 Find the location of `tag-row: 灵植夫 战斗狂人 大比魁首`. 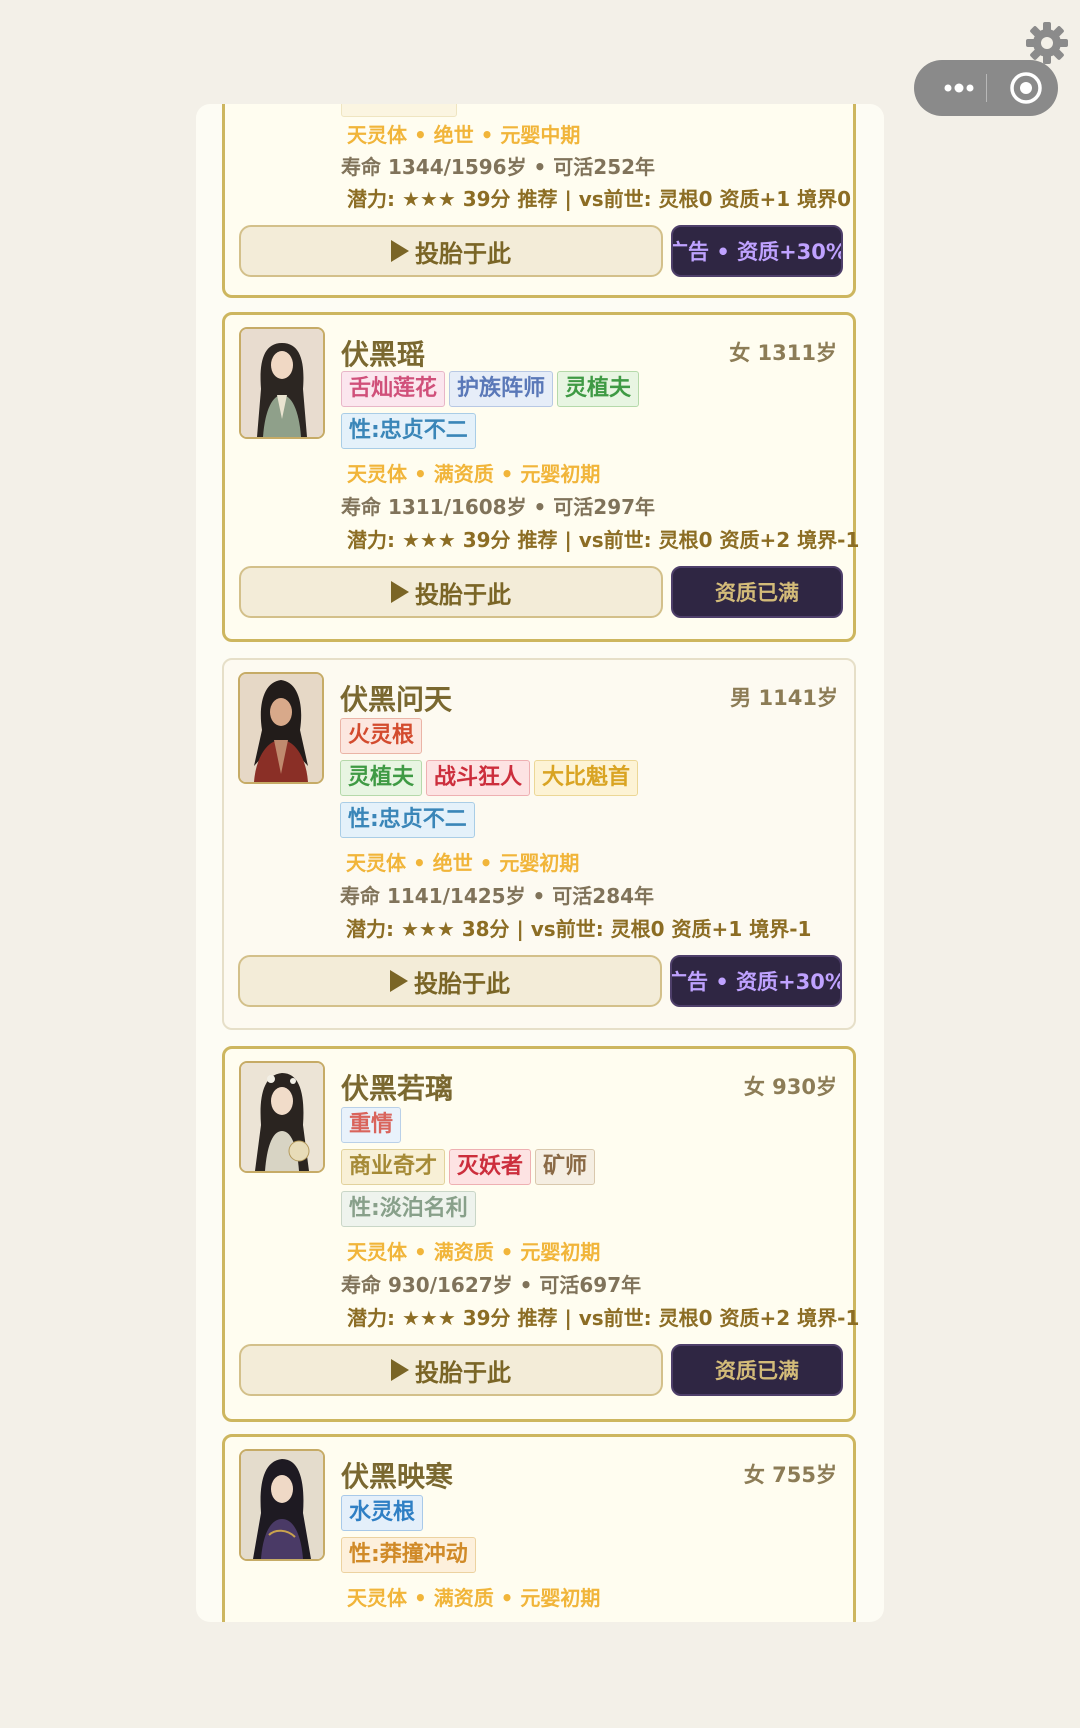

tag-row: 灵植夫 战斗狂人 大比魁首 is located at coordinates (489, 778).